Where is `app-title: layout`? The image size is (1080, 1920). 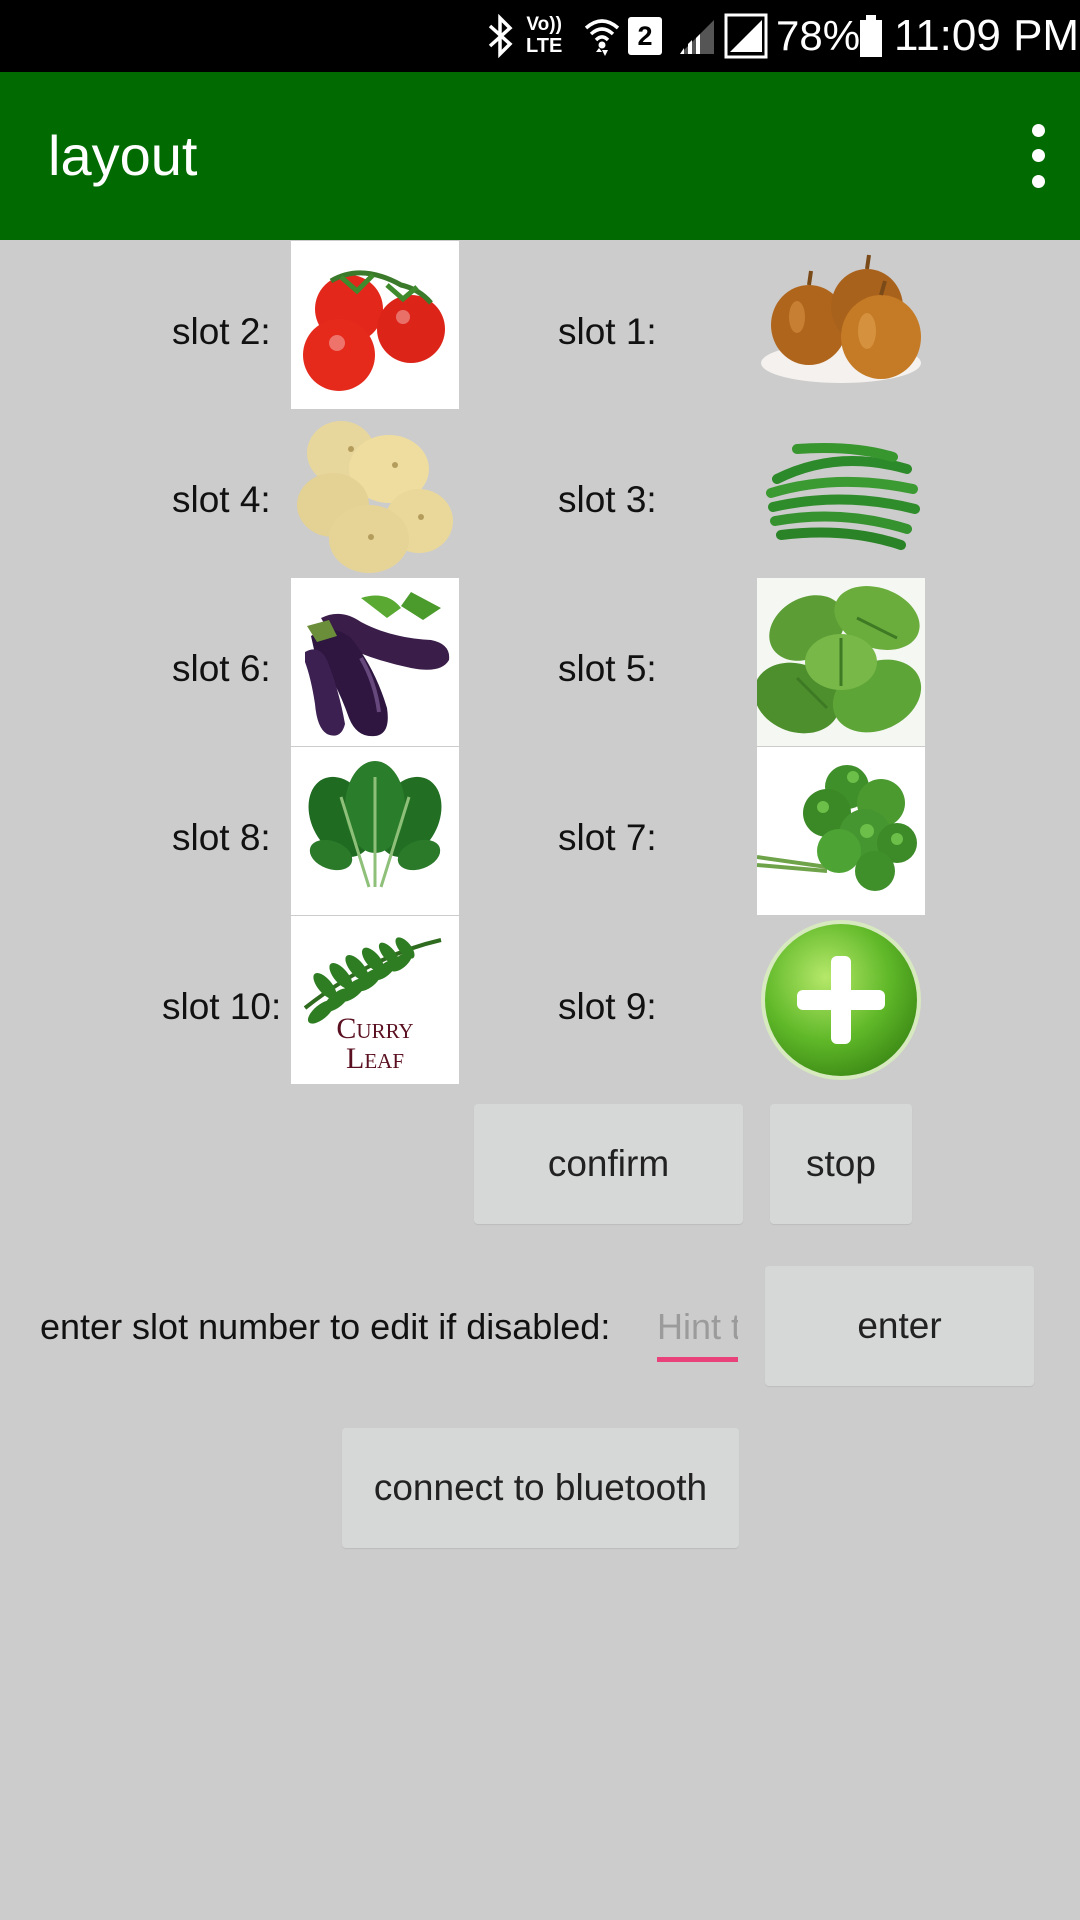 app-title: layout is located at coordinates (123, 155).